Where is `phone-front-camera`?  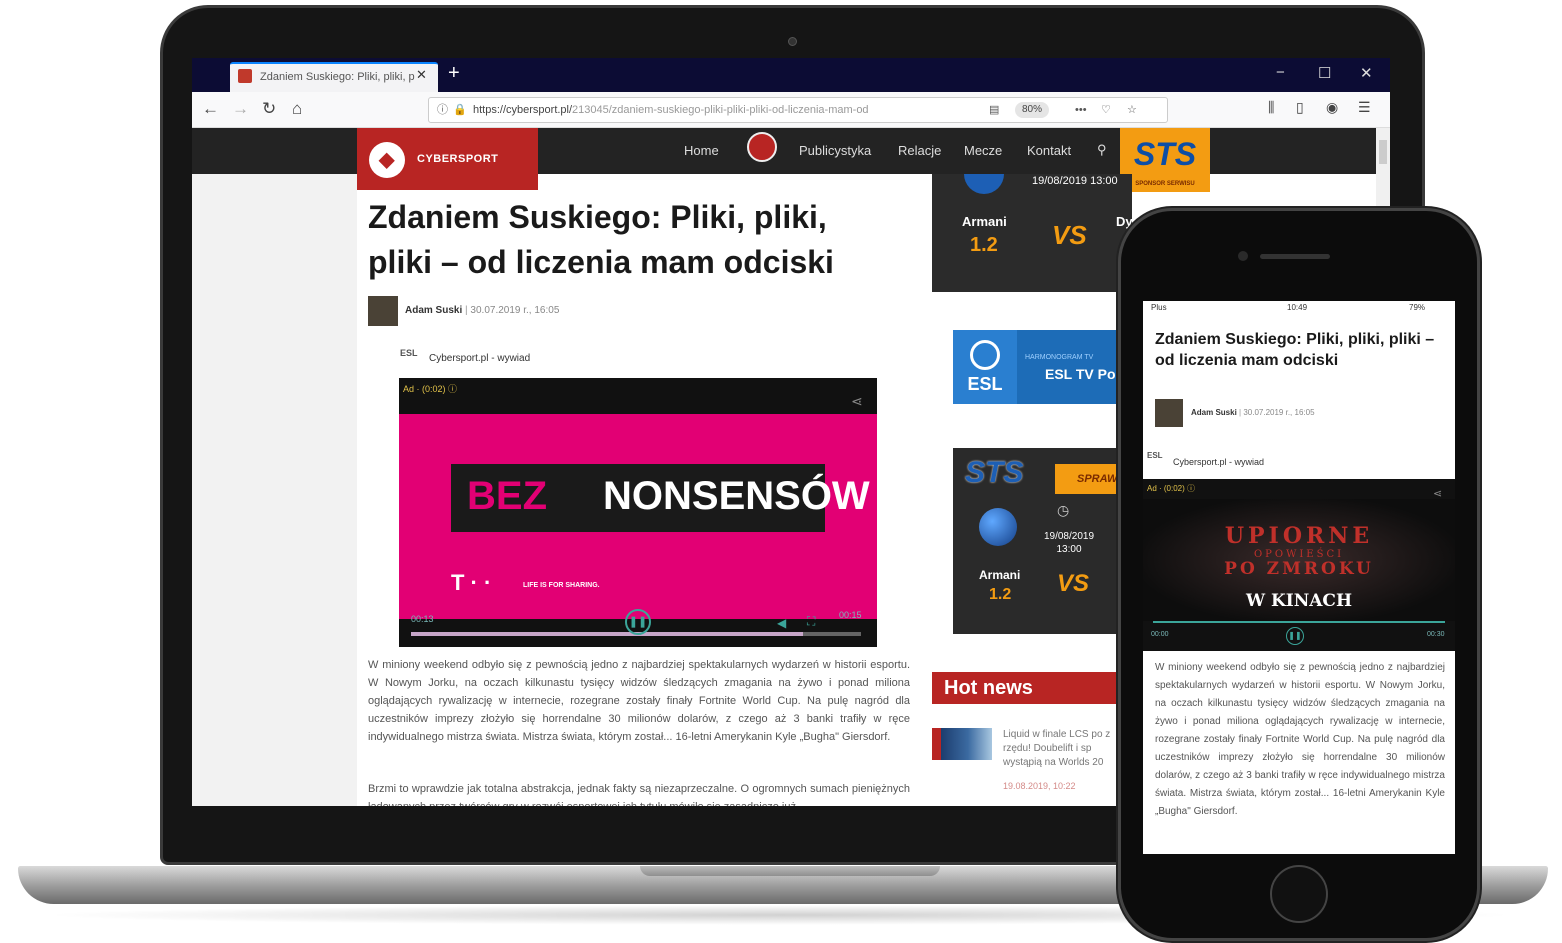
phone-front-camera is located at coordinates (1243, 256).